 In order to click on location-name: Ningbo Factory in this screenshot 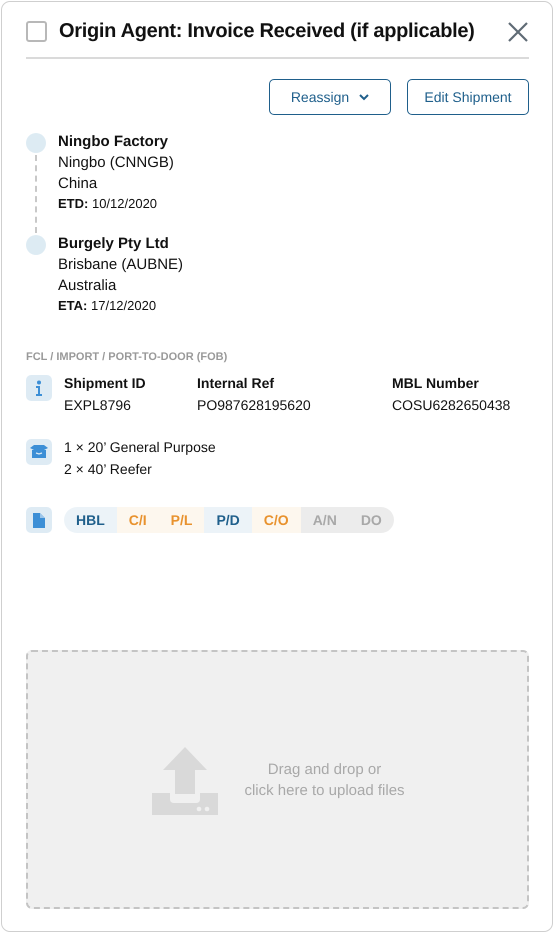, I will do `click(114, 141)`.